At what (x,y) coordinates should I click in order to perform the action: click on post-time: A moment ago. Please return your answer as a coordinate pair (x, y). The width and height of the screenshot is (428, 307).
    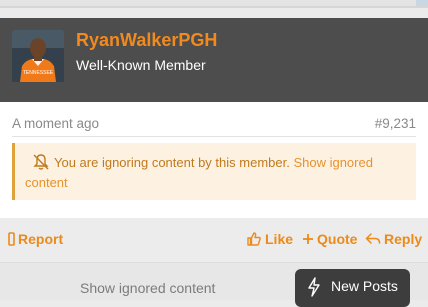
    Looking at the image, I should click on (55, 123).